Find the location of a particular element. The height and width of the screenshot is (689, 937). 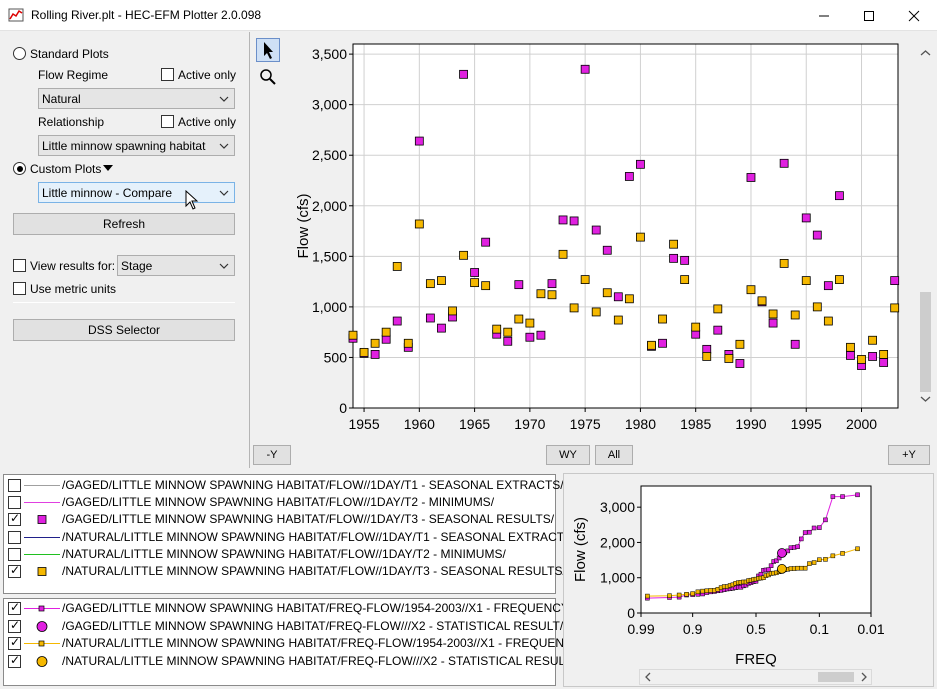

dss-selector-button: DSS Selector is located at coordinates (124, 330).